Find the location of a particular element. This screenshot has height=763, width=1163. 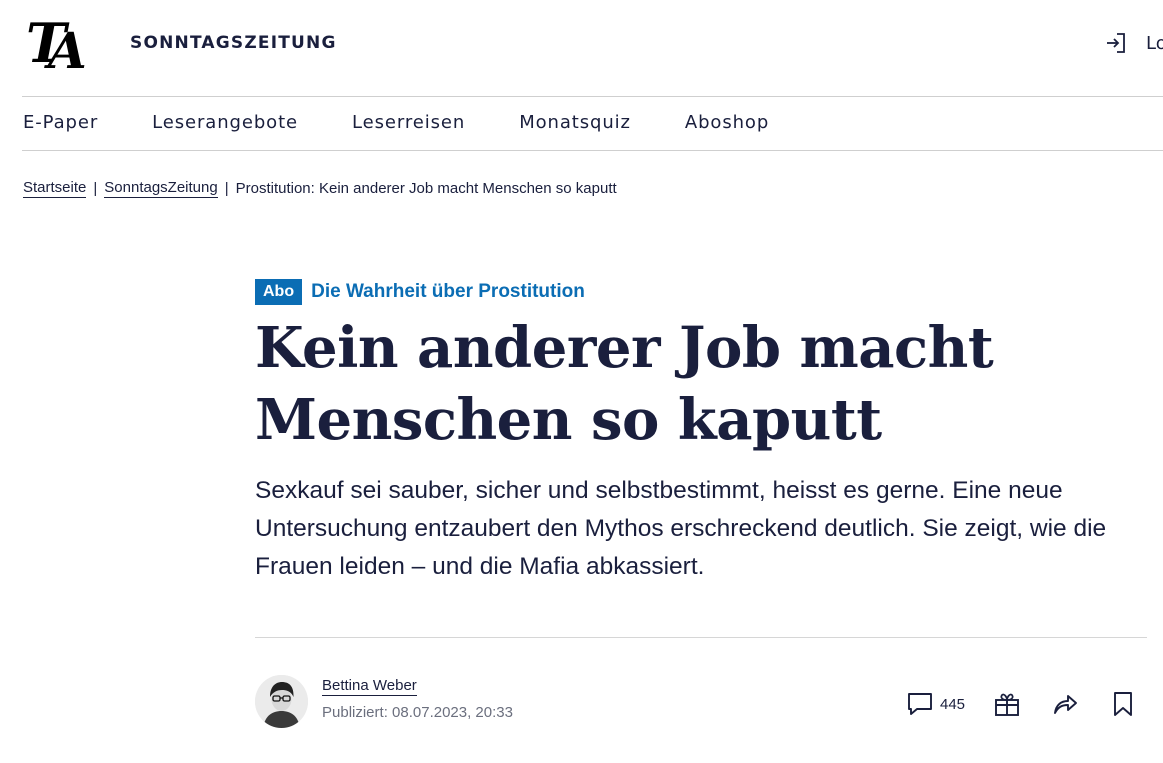

headline-line-1: Kein anderer Job macht is located at coordinates (624, 348).